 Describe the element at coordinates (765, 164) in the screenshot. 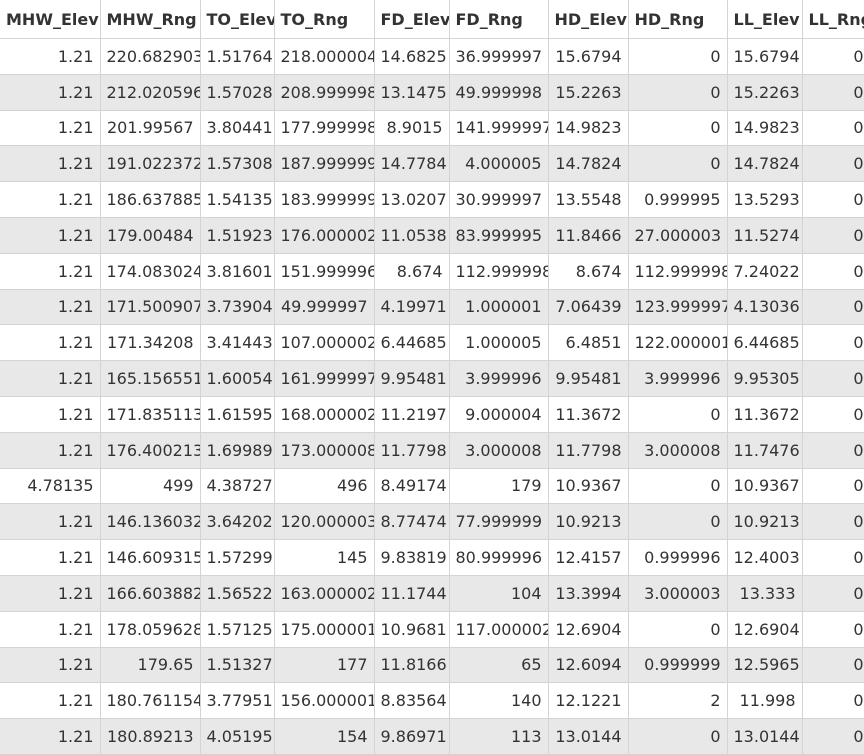

I see `table-cell-ll-elev: 14.7824` at that location.